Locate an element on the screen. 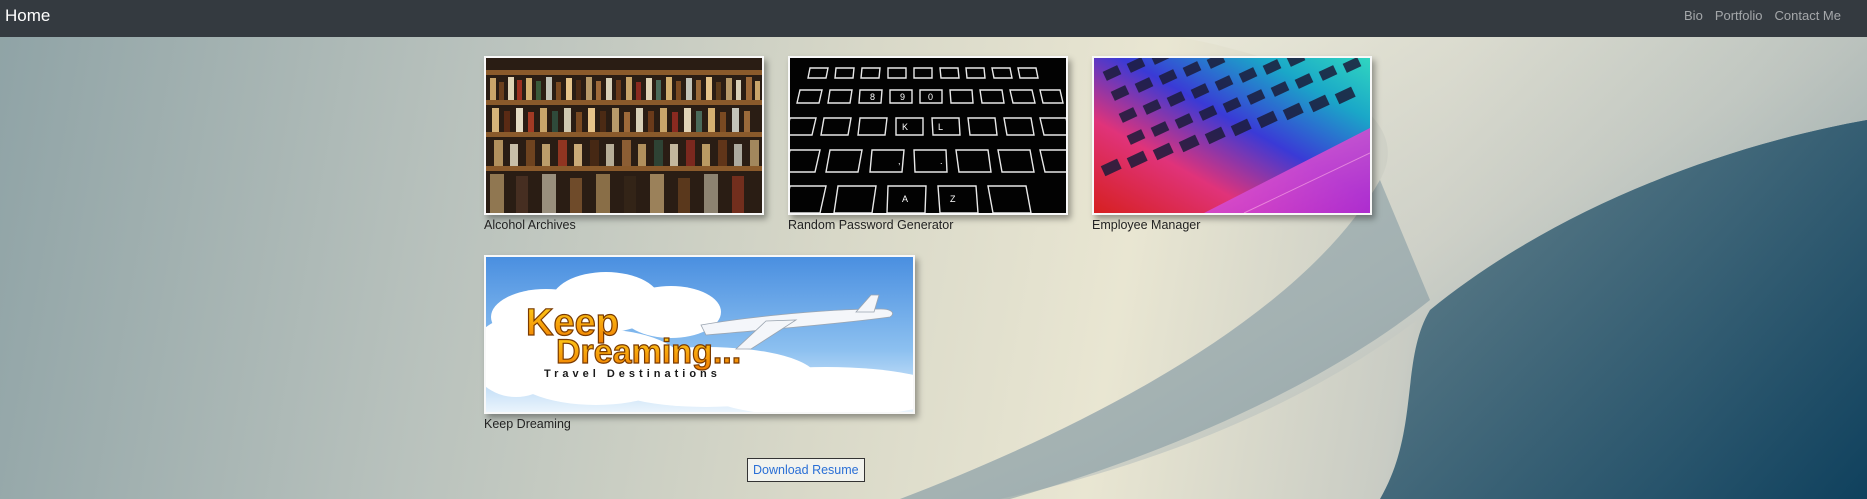 The height and width of the screenshot is (499, 1867). svg-text: 0 is located at coordinates (930, 97).